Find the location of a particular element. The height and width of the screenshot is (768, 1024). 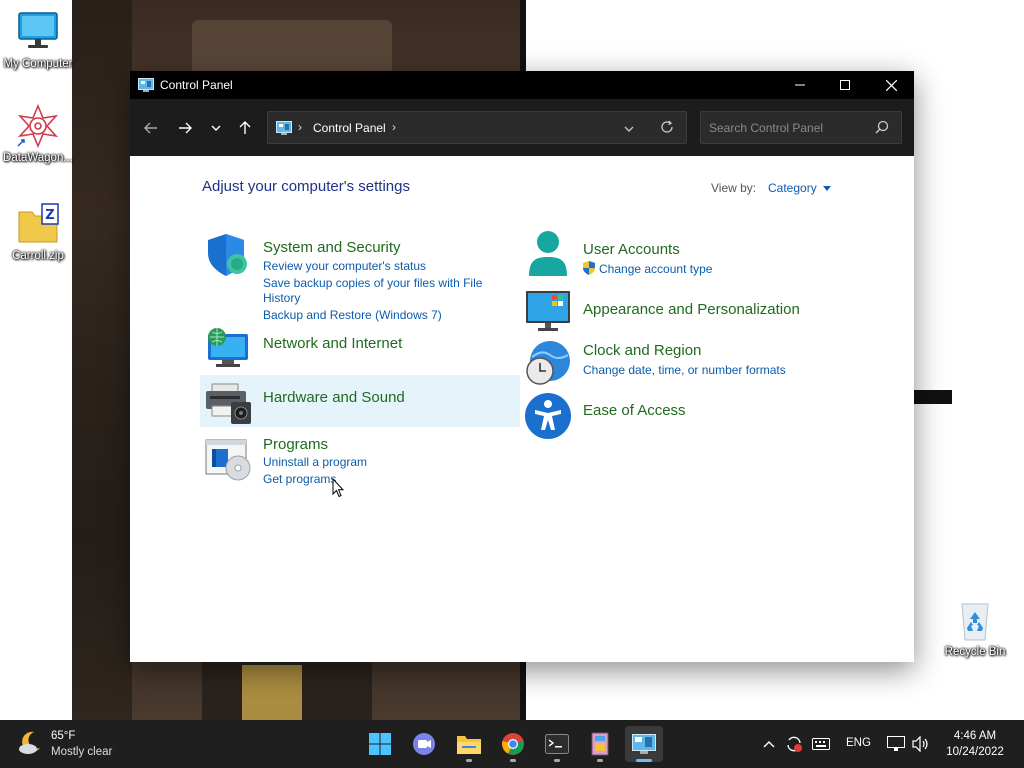

chevron-down-icon is located at coordinates (629, 129).